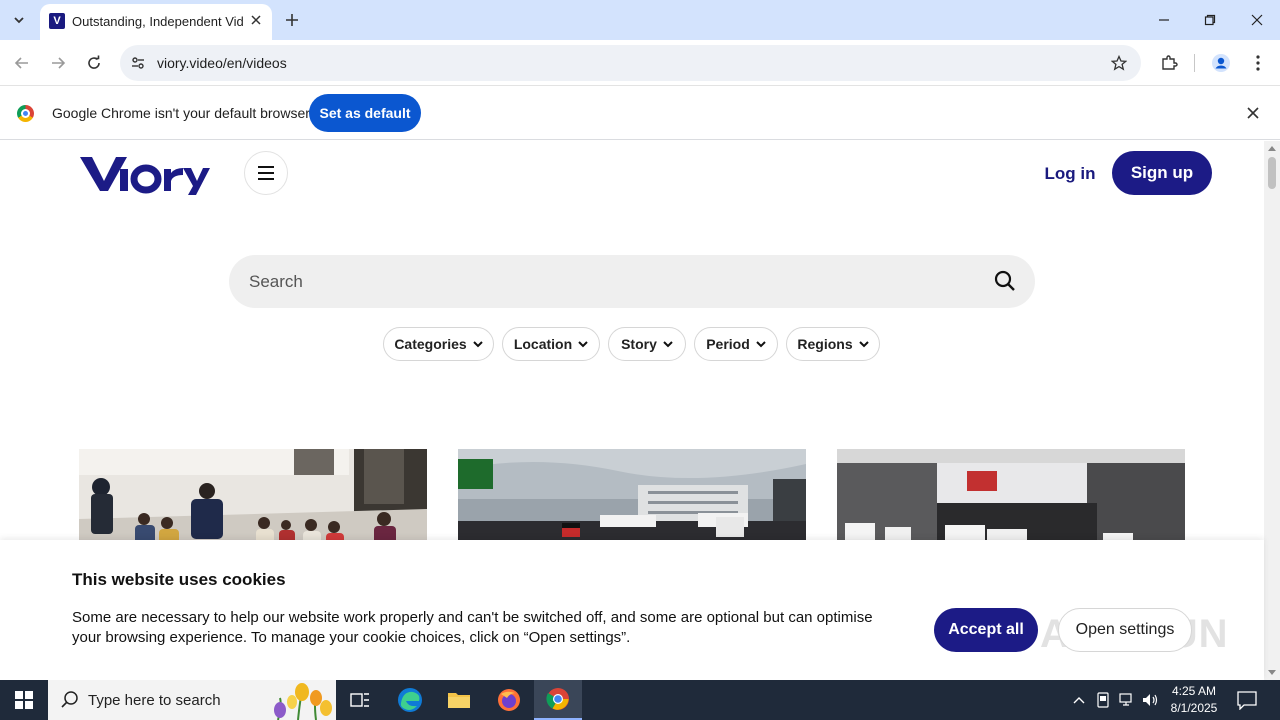  I want to click on chrome-taskbar-button, so click(558, 700).